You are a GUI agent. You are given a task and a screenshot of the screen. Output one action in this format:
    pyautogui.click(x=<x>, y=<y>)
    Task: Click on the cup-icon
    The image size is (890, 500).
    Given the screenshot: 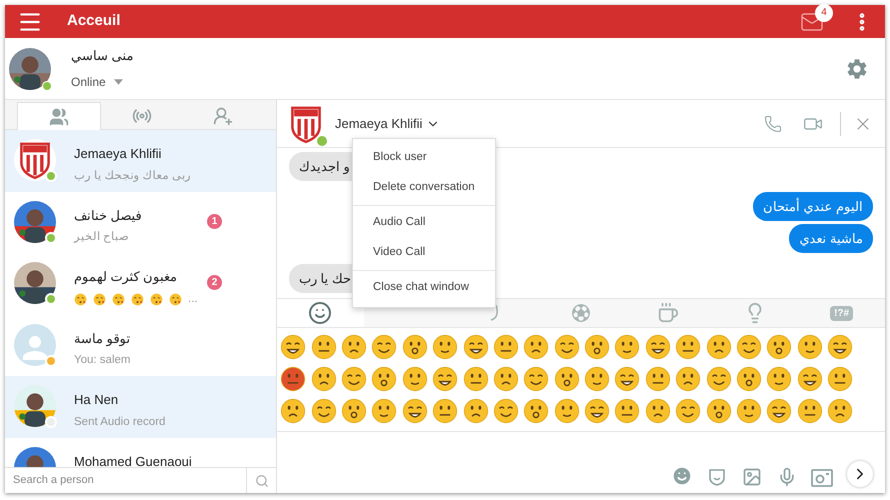 What is the action you would take?
    pyautogui.click(x=667, y=313)
    